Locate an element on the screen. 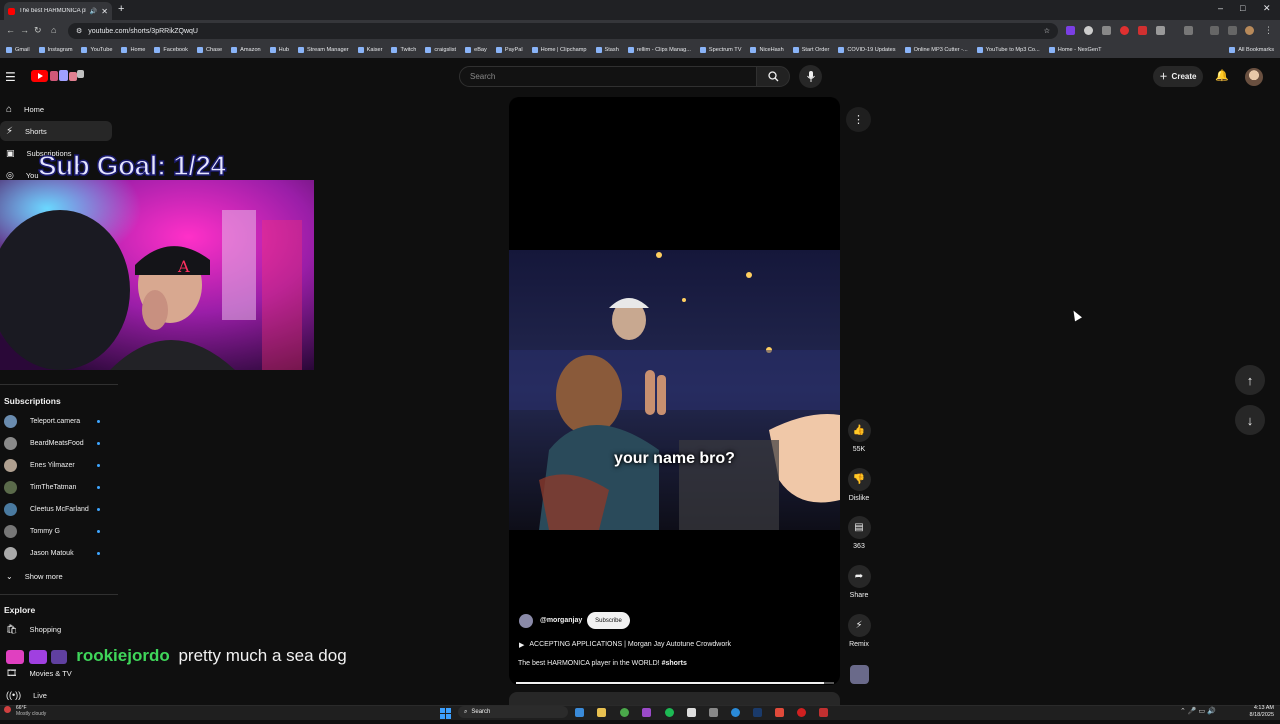 The image size is (1280, 724). show-more-button: ⌄ Show more is located at coordinates (56, 576).